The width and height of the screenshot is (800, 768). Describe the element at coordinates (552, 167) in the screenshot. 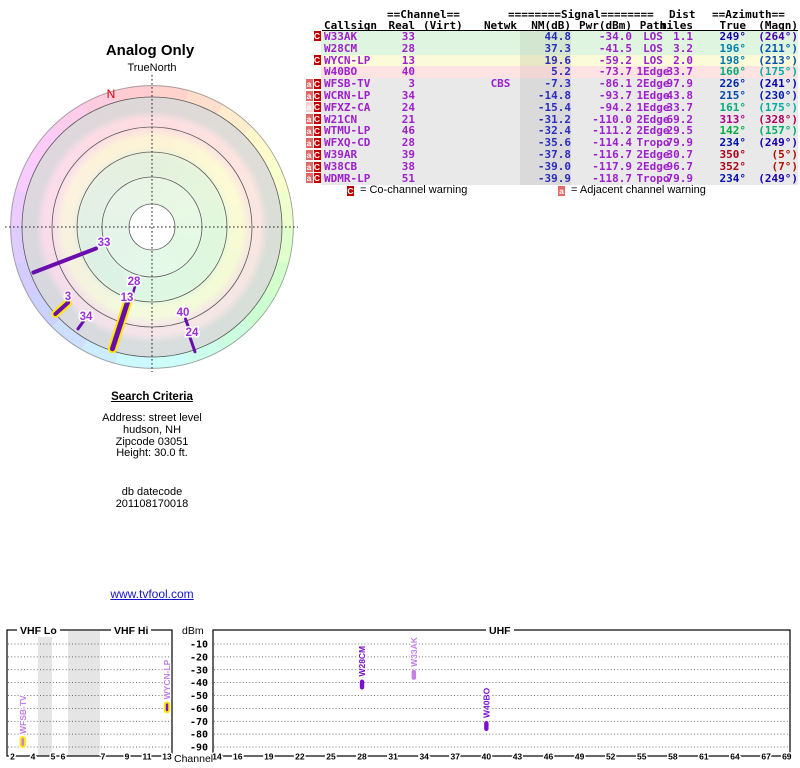

I see `table-row-W38CB: a C W38CB 38 -39.0 -117.9 2Edge 96.7 352° (7°)` at that location.